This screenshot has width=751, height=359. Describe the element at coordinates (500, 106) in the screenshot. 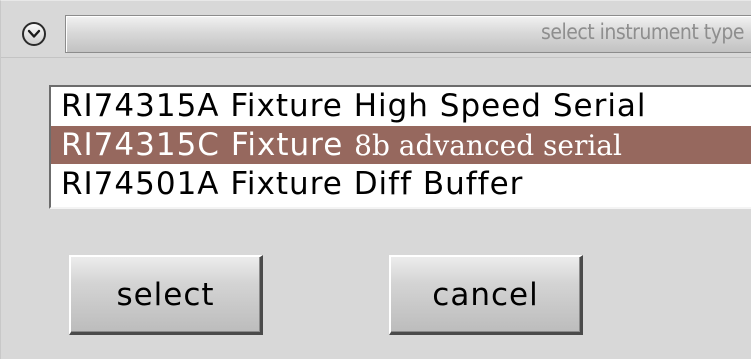

I see `instrument-description: High Speed Serial` at that location.